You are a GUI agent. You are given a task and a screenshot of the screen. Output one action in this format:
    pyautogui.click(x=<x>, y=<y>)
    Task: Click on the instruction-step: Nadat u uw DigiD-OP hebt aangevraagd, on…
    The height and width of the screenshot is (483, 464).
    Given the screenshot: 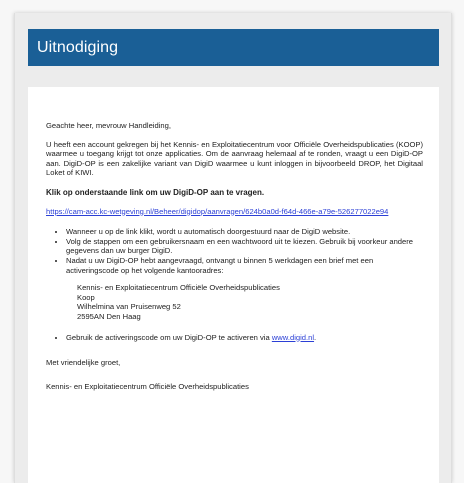 What is the action you would take?
    pyautogui.click(x=244, y=265)
    